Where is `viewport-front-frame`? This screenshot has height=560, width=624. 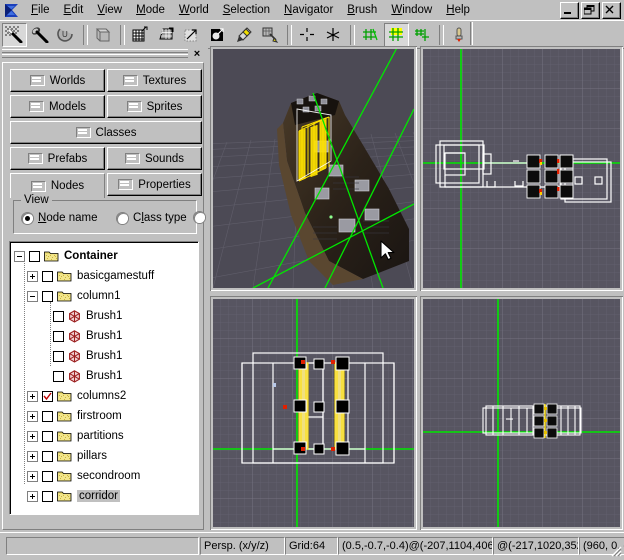 viewport-front-frame is located at coordinates (313, 413).